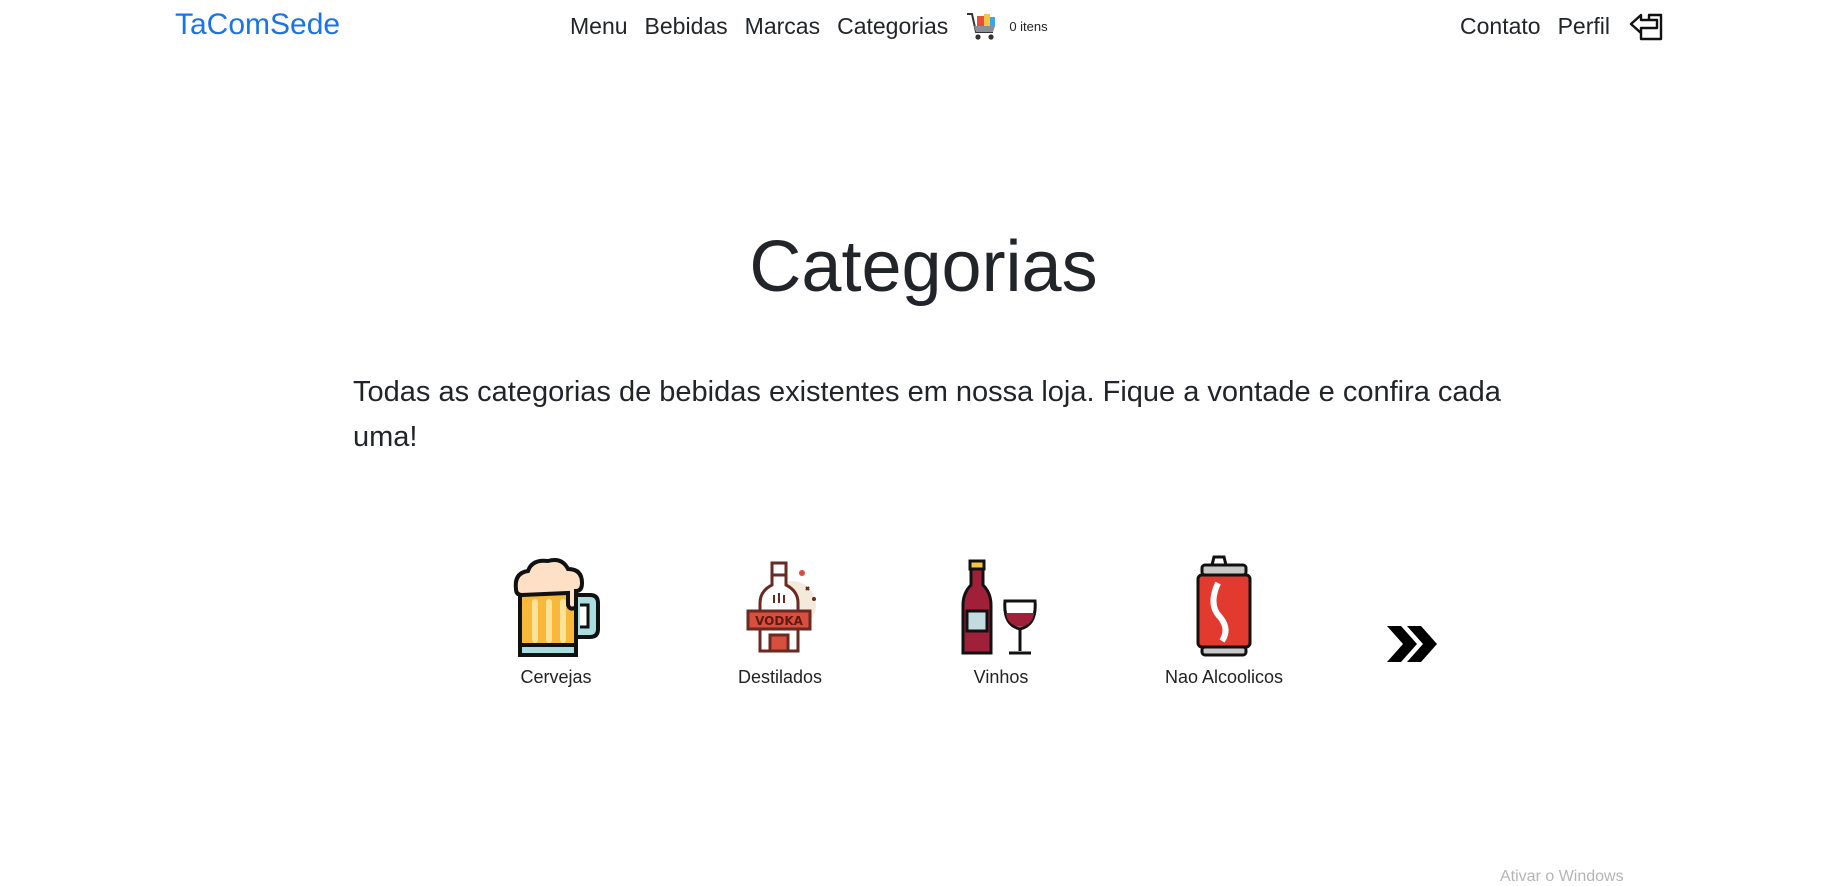 This screenshot has height=886, width=1847. Describe the element at coordinates (1224, 677) in the screenshot. I see `category-label: Nao Alcoolicos` at that location.